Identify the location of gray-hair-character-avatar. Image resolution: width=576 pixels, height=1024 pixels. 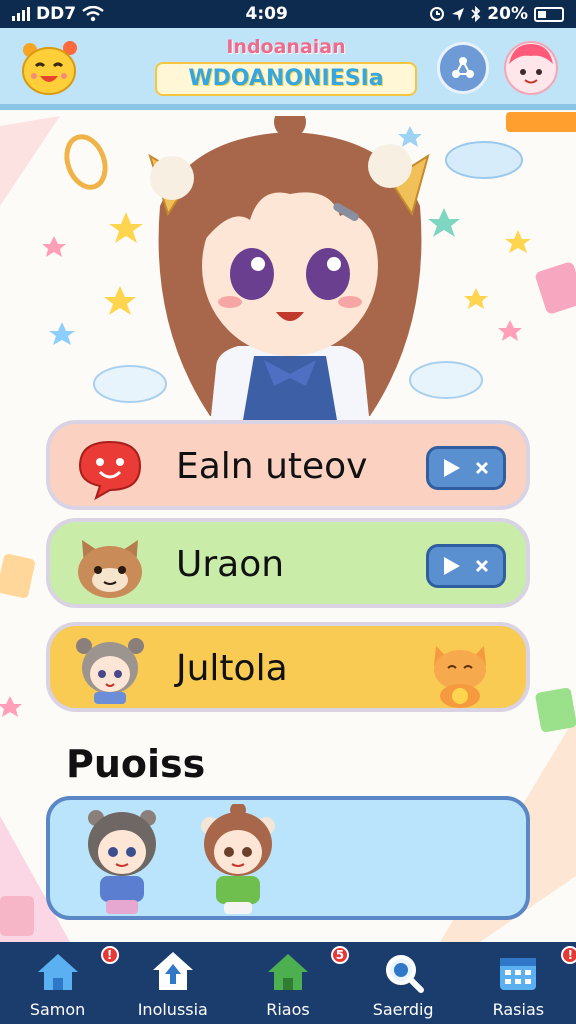
(122, 862).